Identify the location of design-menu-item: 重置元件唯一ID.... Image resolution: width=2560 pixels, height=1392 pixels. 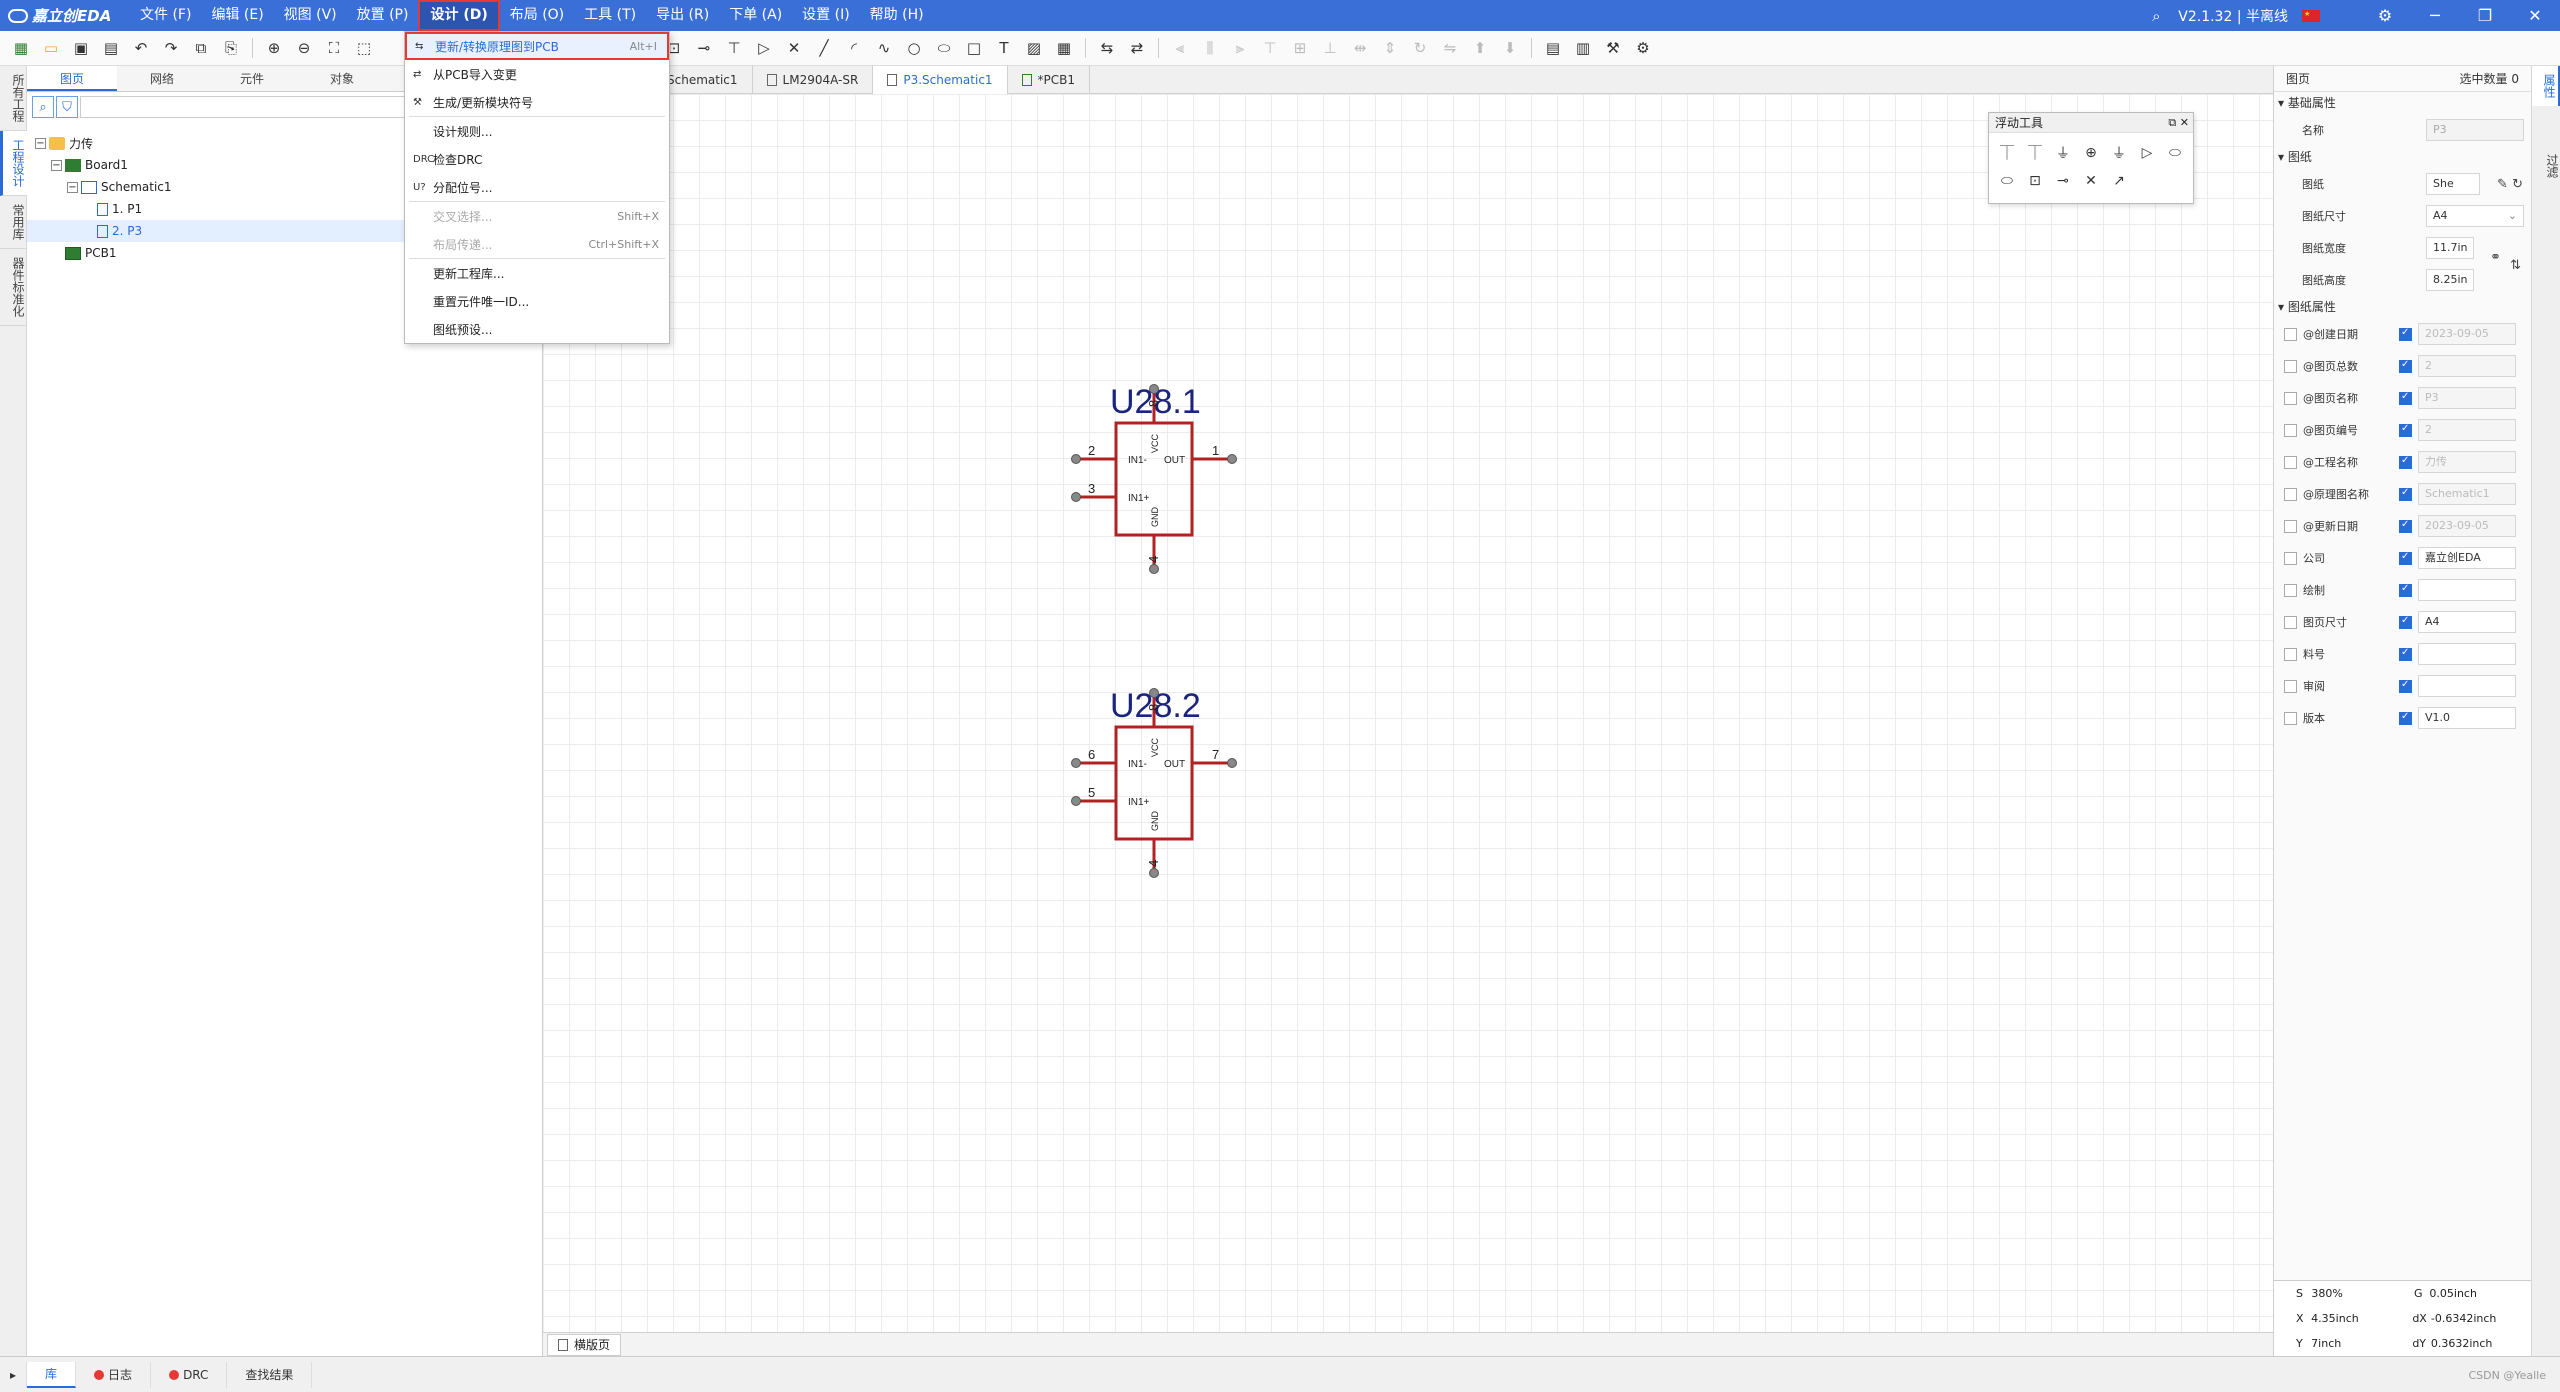
(537, 301).